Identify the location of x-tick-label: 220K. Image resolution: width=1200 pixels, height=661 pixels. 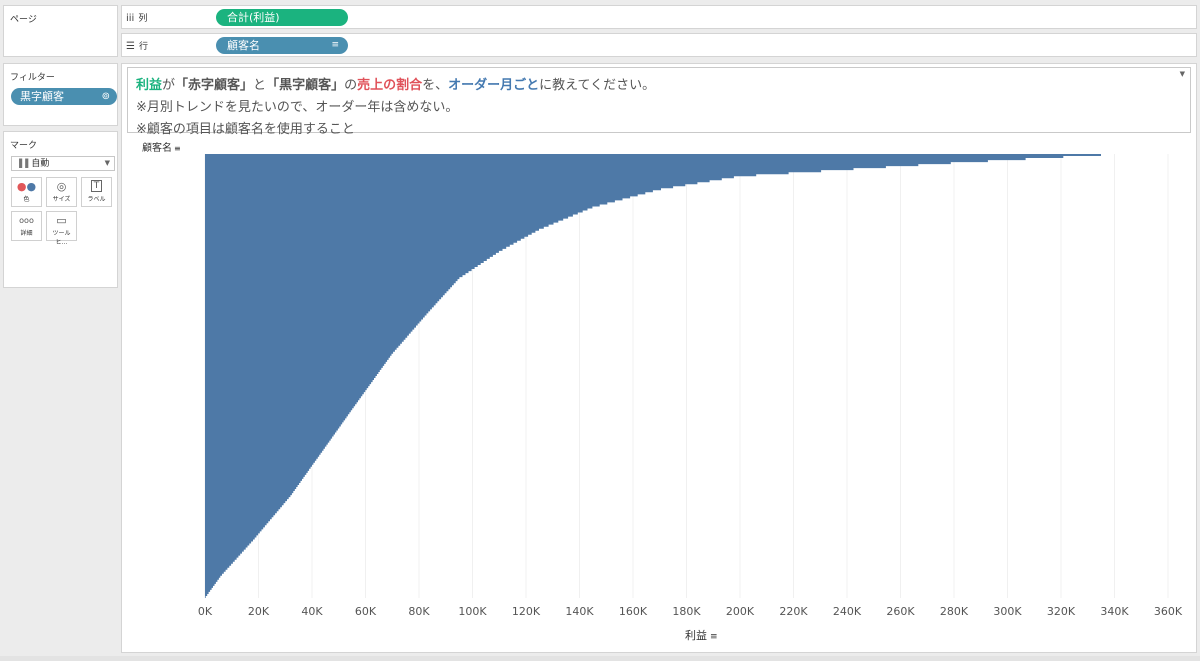
(793, 611).